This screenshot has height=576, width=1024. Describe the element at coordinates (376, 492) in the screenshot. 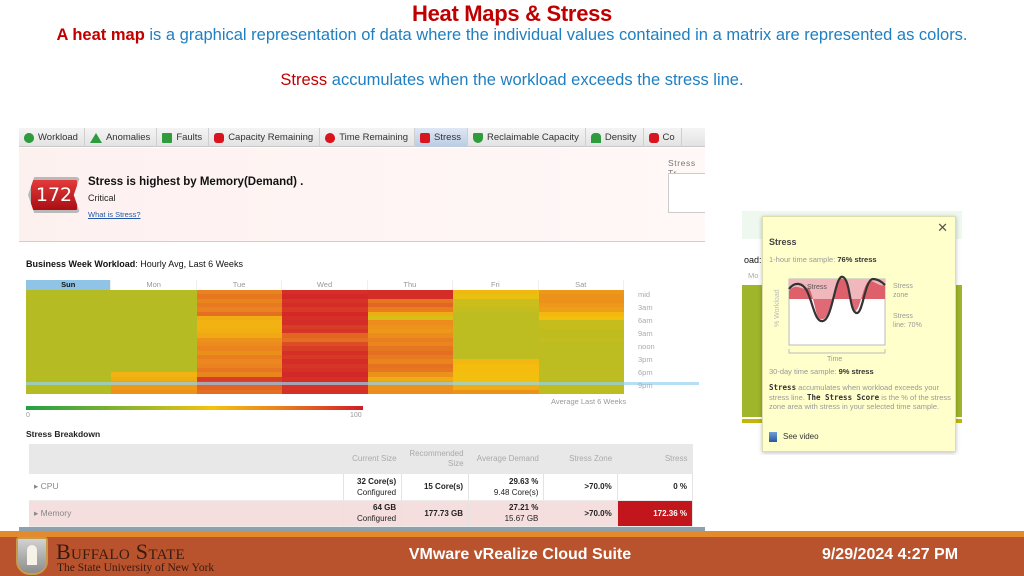

I see `current-size-sub: Configured` at that location.